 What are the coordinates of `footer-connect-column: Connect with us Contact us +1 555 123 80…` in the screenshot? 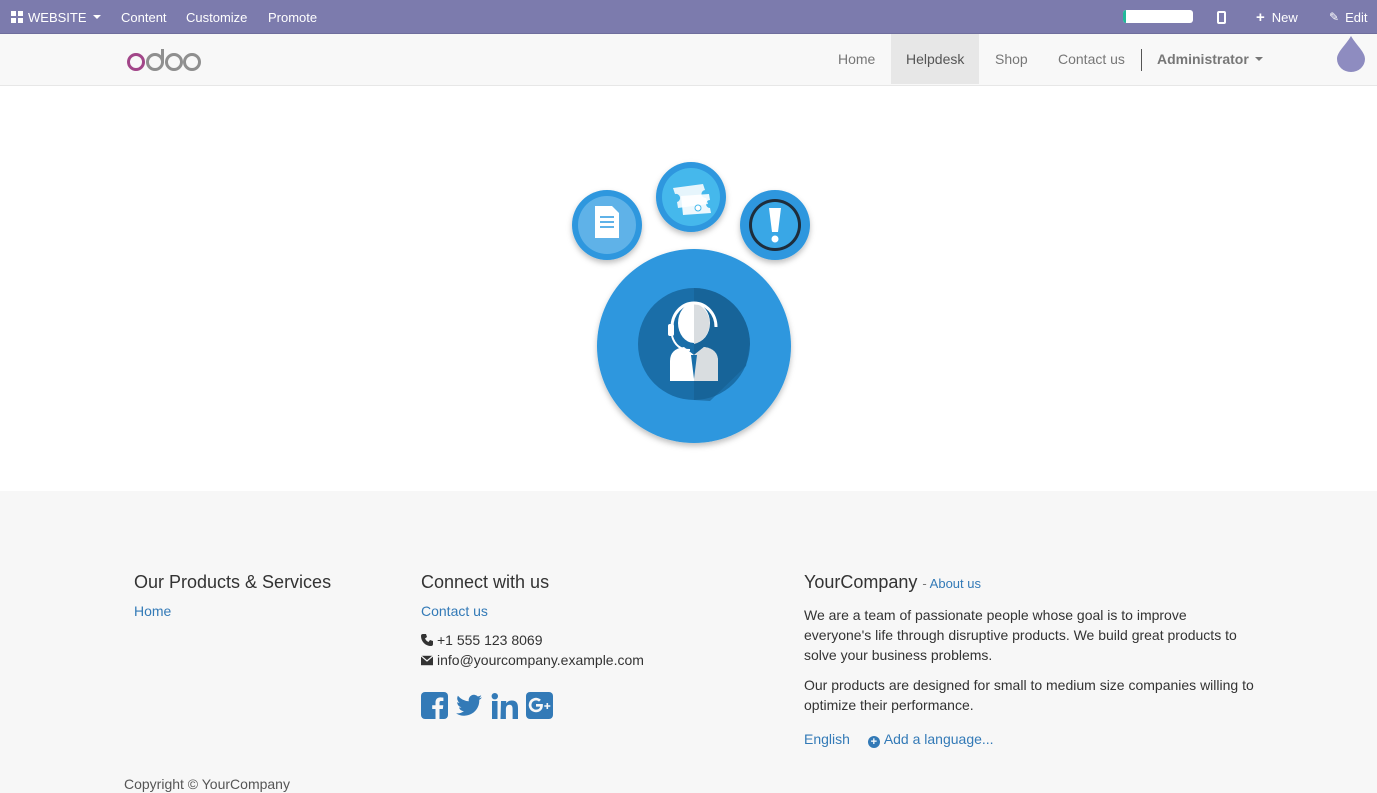 It's located at (532, 645).